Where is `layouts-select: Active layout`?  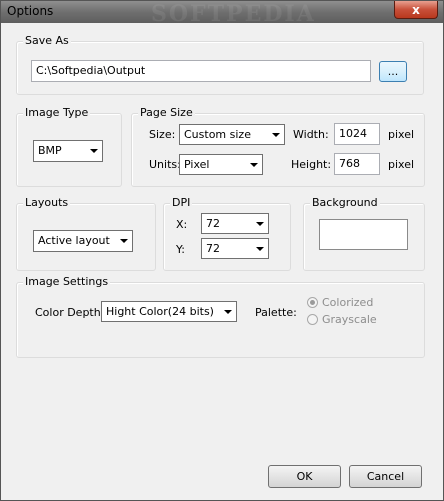 layouts-select: Active layout is located at coordinates (83, 241).